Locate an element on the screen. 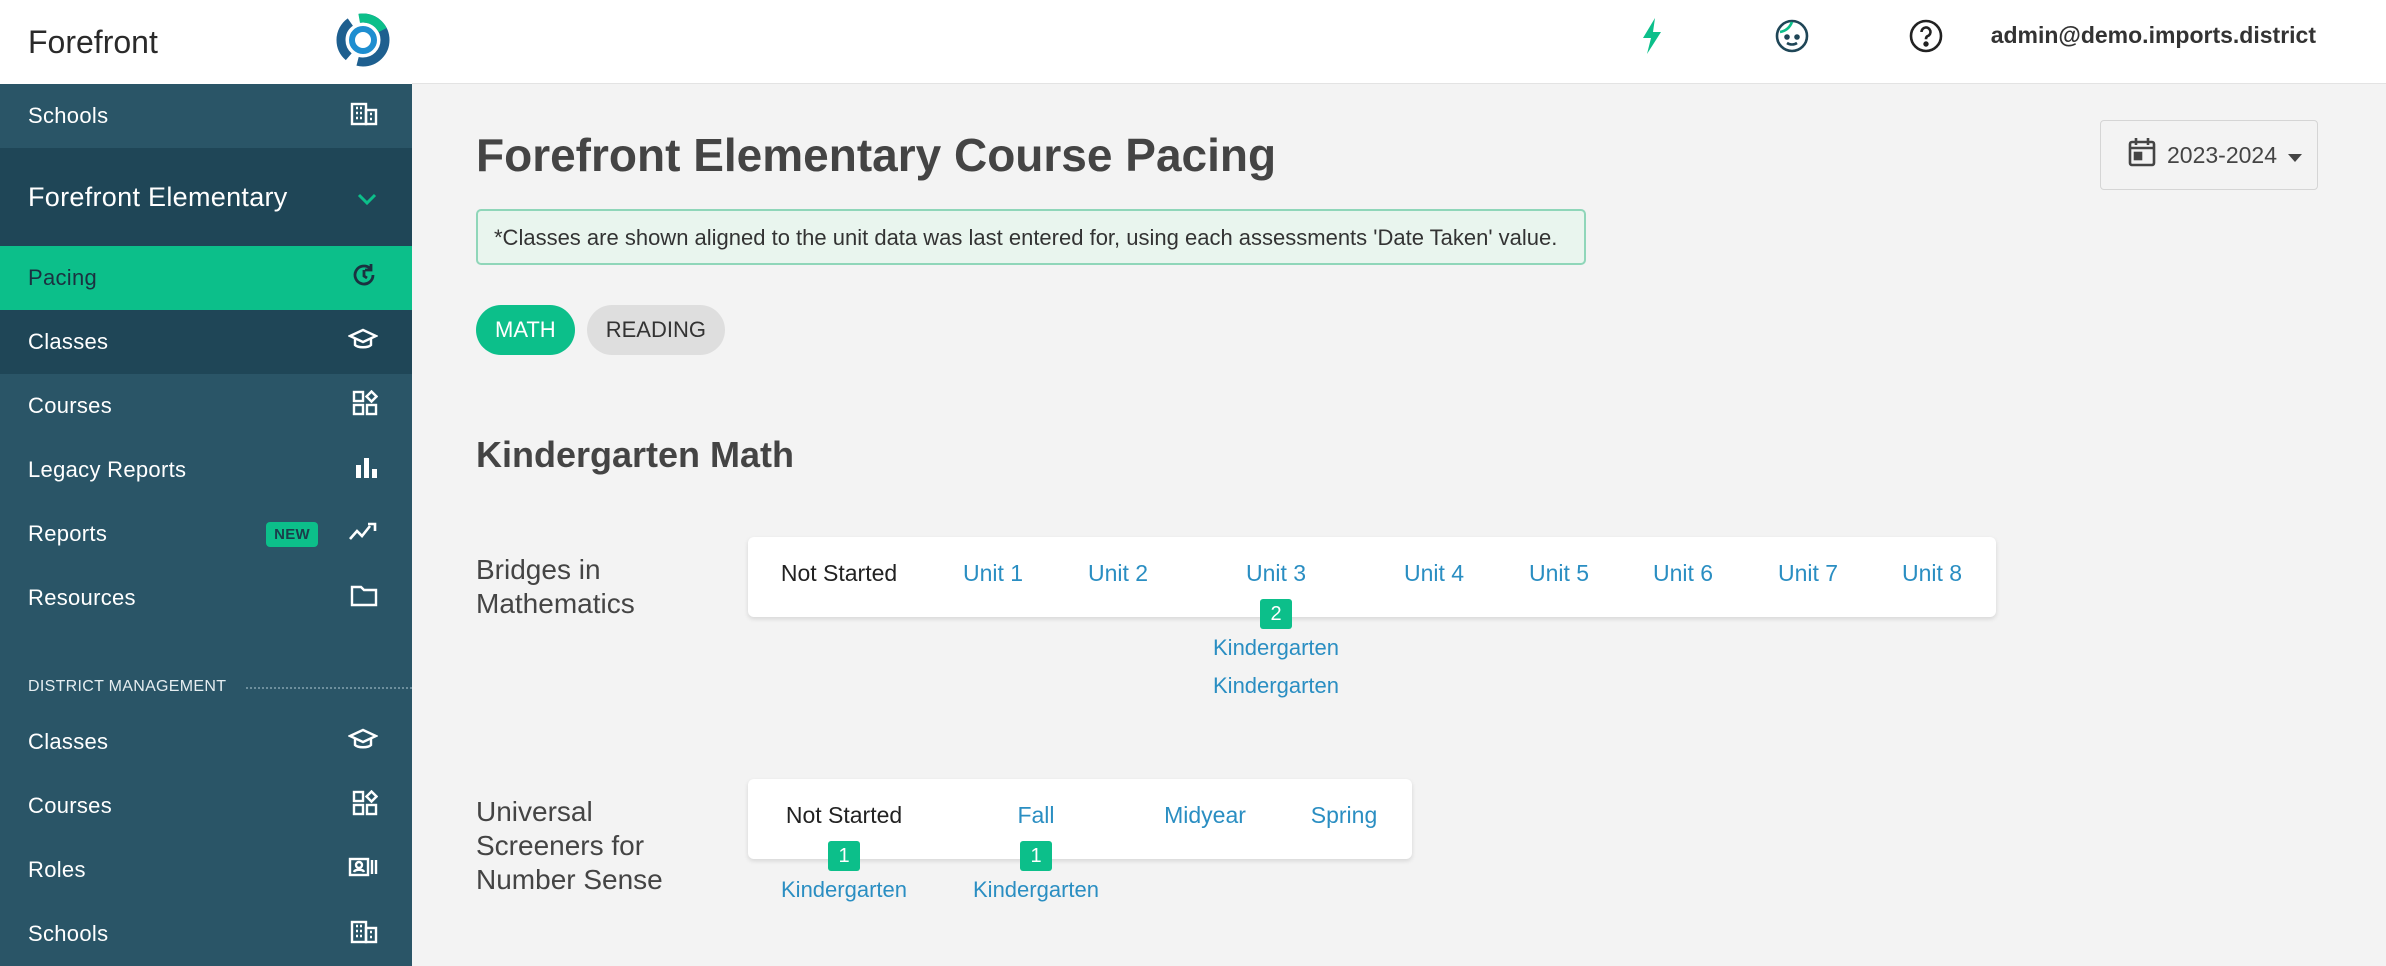 This screenshot has height=966, width=2386. stage-midyear: Midyear is located at coordinates (1205, 815).